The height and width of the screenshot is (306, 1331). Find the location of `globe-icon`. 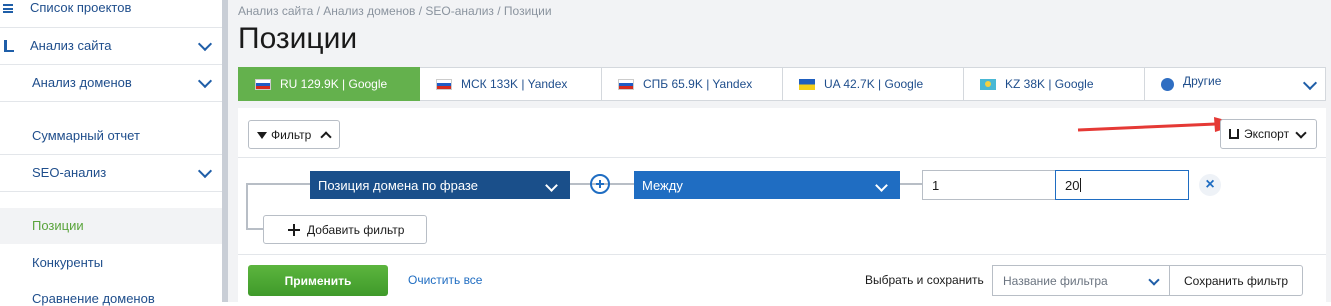

globe-icon is located at coordinates (1167, 84).